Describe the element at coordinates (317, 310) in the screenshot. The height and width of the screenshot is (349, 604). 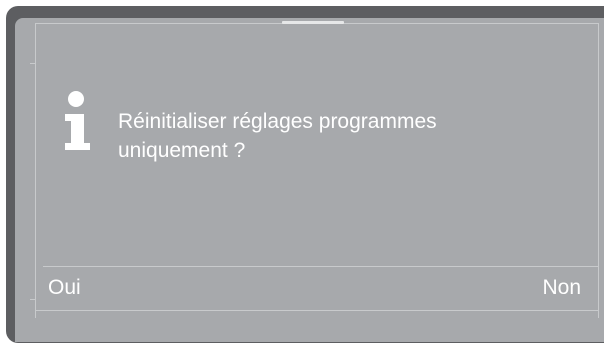
I see `bottom-guide-line` at that location.